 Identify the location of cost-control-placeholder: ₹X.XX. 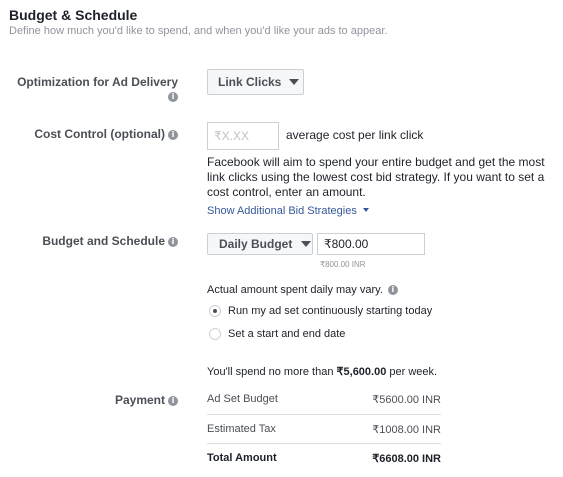
(231, 136).